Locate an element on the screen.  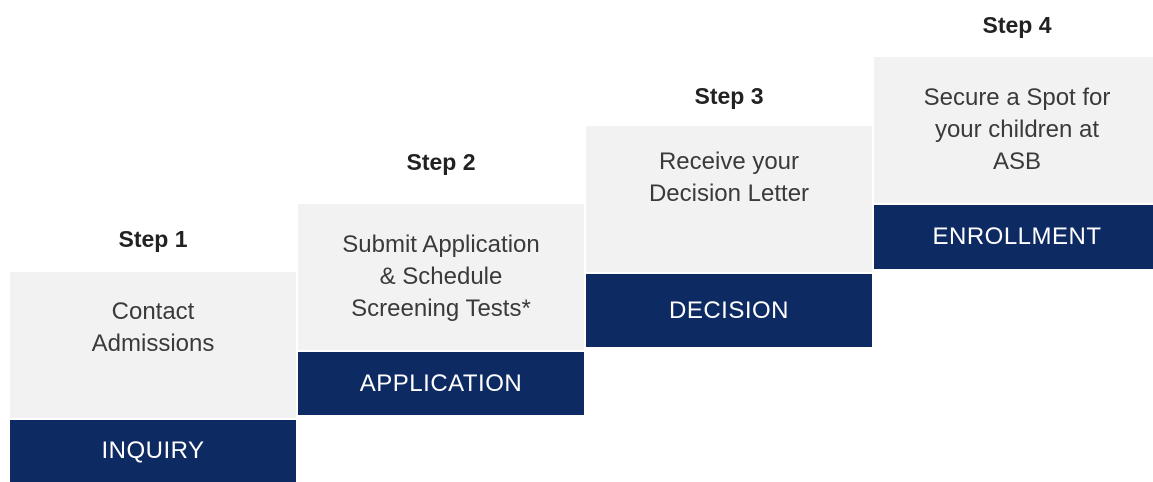
step-3-stage-bar: DECISION is located at coordinates (729, 310).